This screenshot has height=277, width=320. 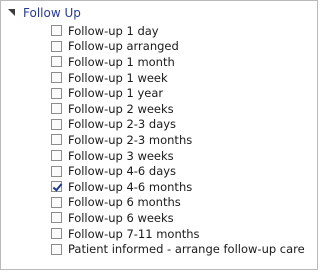 What do you see at coordinates (178, 78) in the screenshot?
I see `checklist-item: Follow-up 1 week` at bounding box center [178, 78].